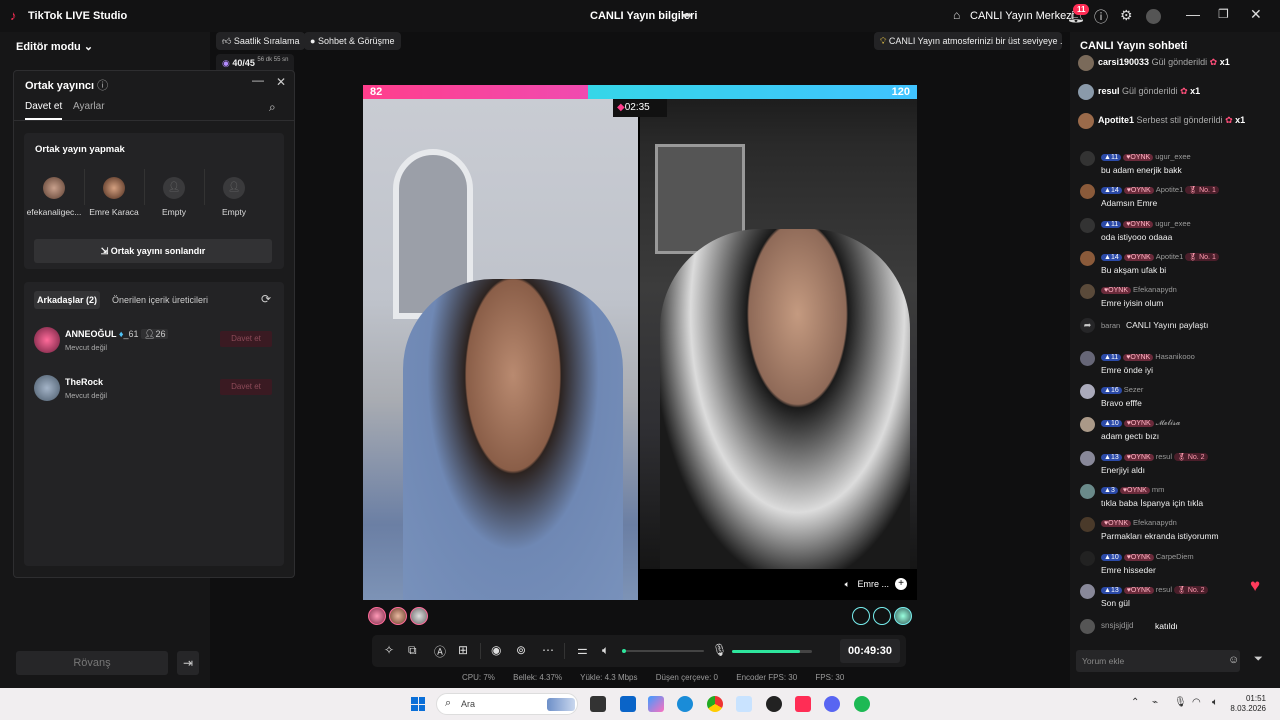  What do you see at coordinates (1195, 91) in the screenshot?
I see `gift-count: x1` at bounding box center [1195, 91].